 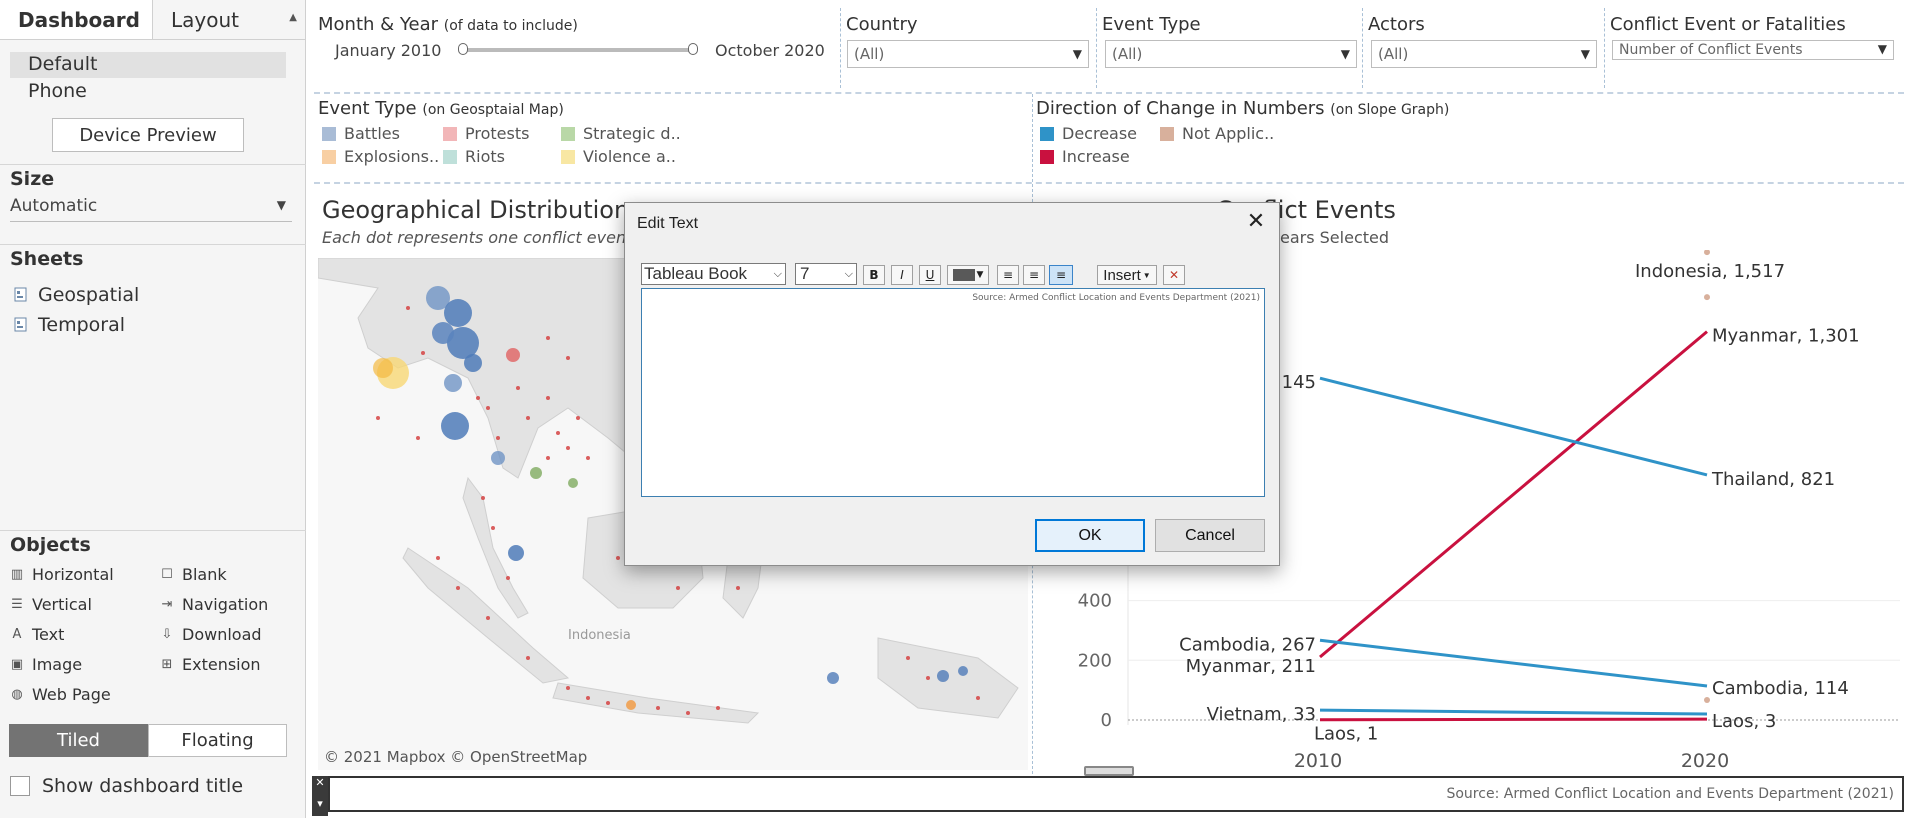 I want to click on object-blank: ☐ Blank, so click(x=193, y=574).